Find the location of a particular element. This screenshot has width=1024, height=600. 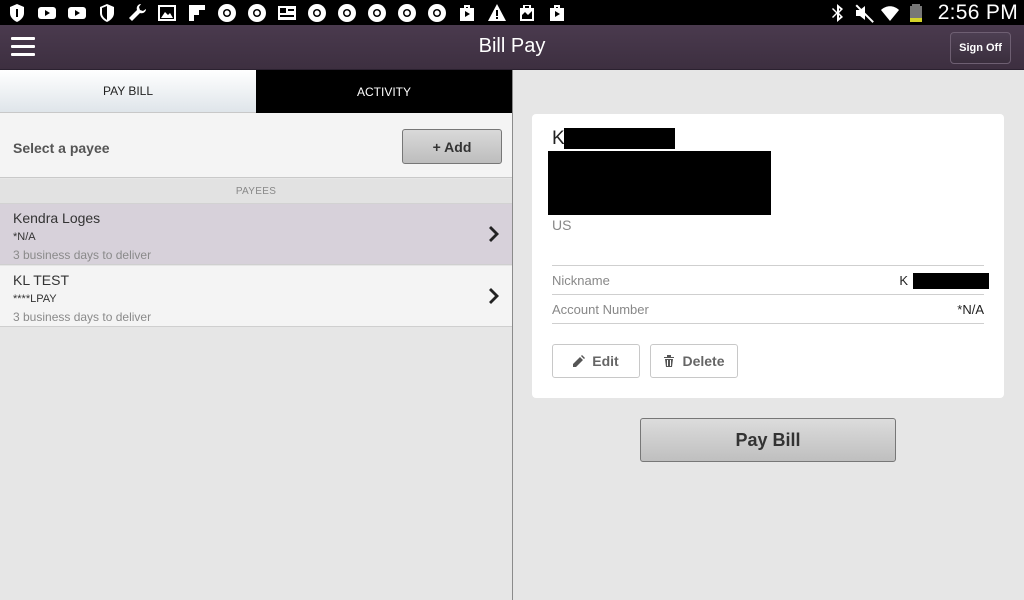

tab-bar: PAY BILL ACTIVITY is located at coordinates (256, 91).